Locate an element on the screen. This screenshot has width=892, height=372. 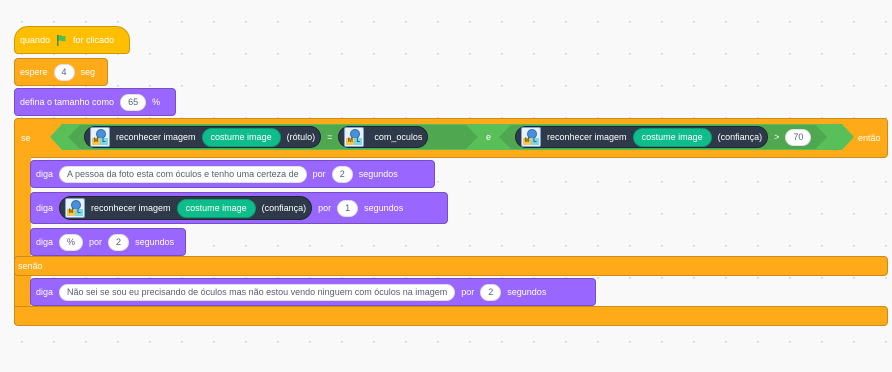
say-percent-block: diga % por 2 segundos is located at coordinates (108, 242).